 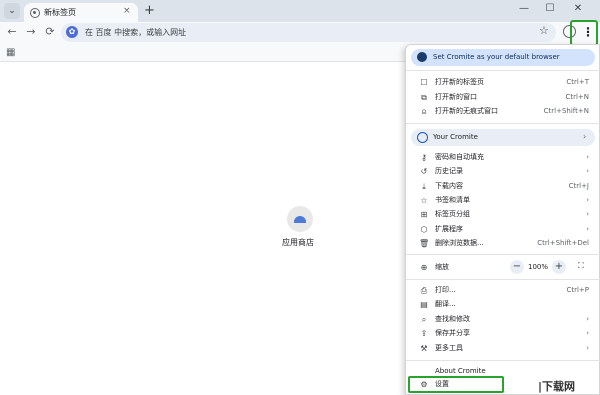 What do you see at coordinates (517, 267) in the screenshot?
I see `zoom-out-button: −` at bounding box center [517, 267].